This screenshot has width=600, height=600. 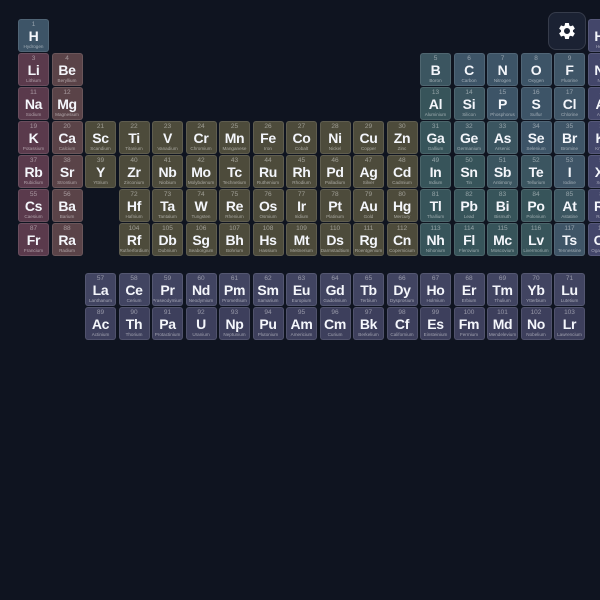 I want to click on element-tile-sb: 51 Sb Antimony, so click(x=502, y=171).